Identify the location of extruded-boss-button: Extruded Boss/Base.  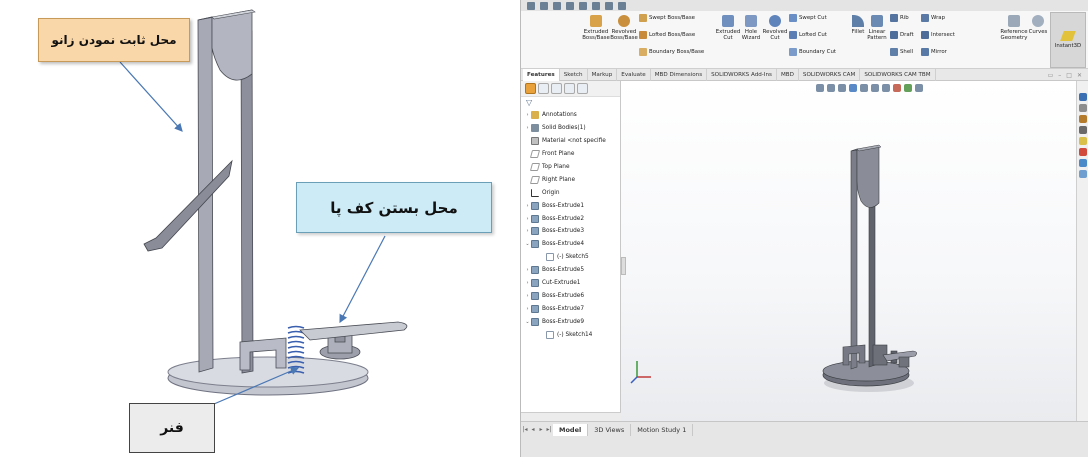
(596, 28).